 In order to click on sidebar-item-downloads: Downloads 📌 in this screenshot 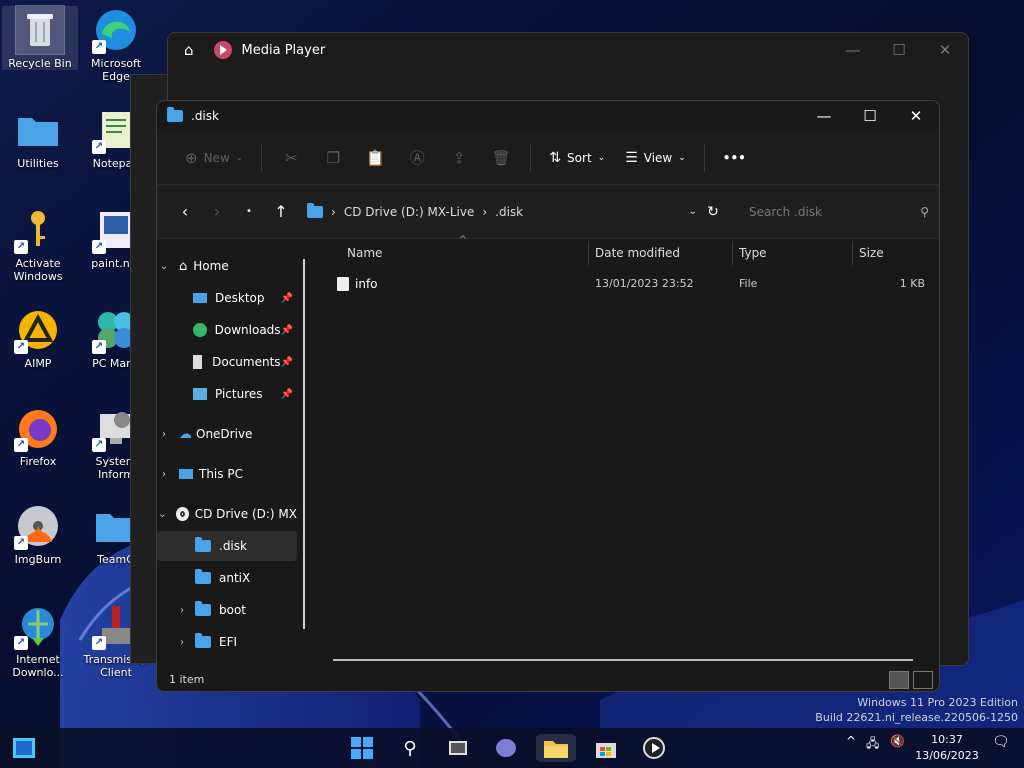, I will do `click(227, 330)`.